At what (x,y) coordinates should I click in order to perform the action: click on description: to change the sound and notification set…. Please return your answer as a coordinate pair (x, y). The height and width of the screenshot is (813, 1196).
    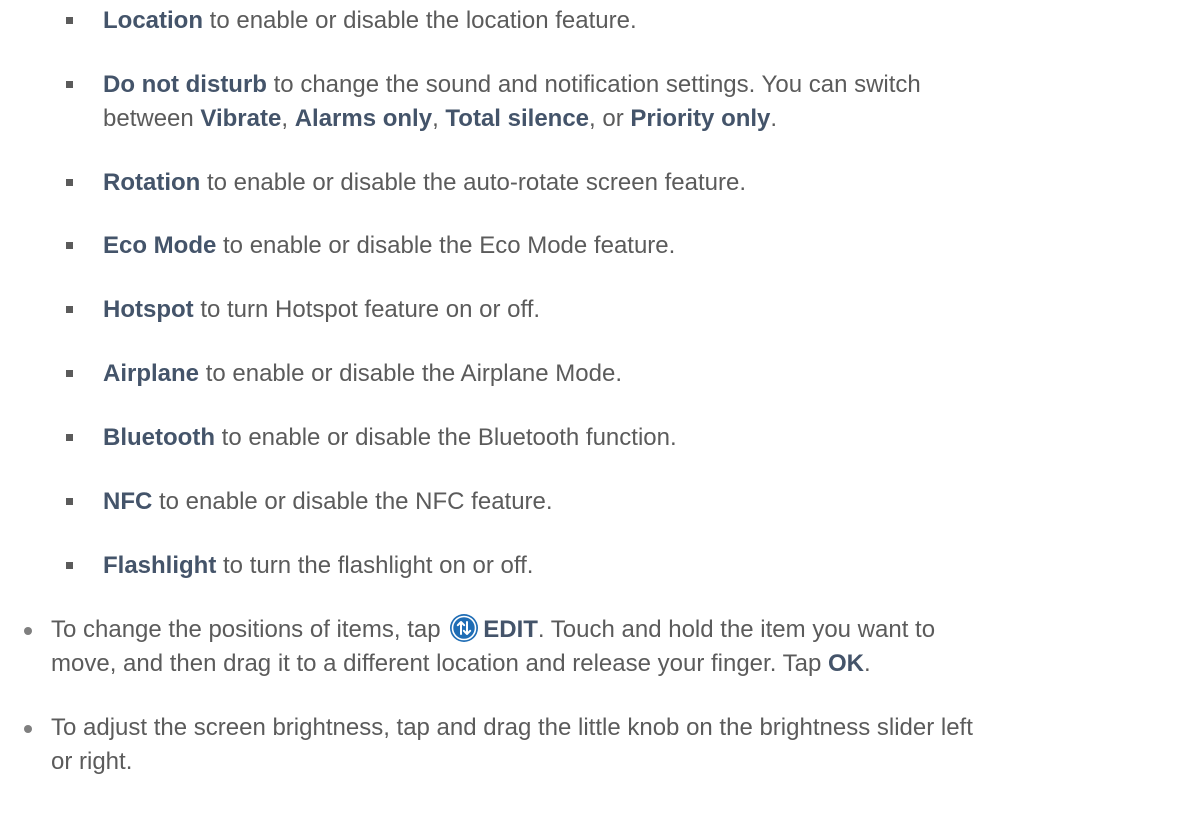
    Looking at the image, I should click on (593, 84).